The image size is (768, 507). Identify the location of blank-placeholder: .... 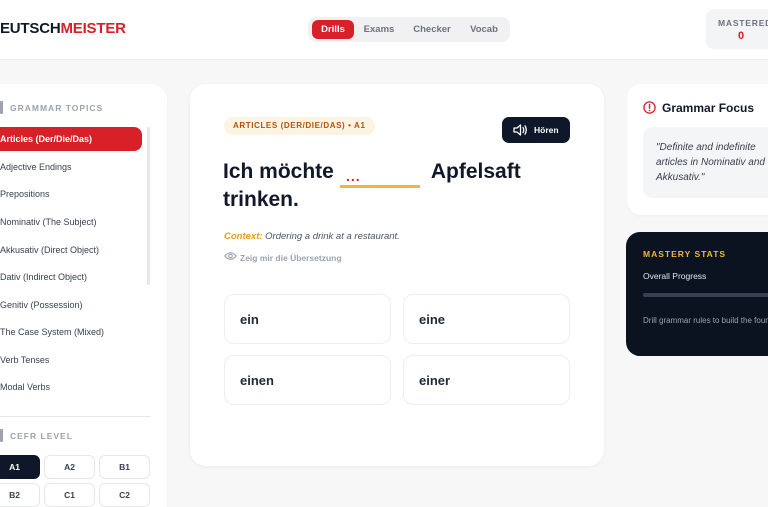
(353, 176).